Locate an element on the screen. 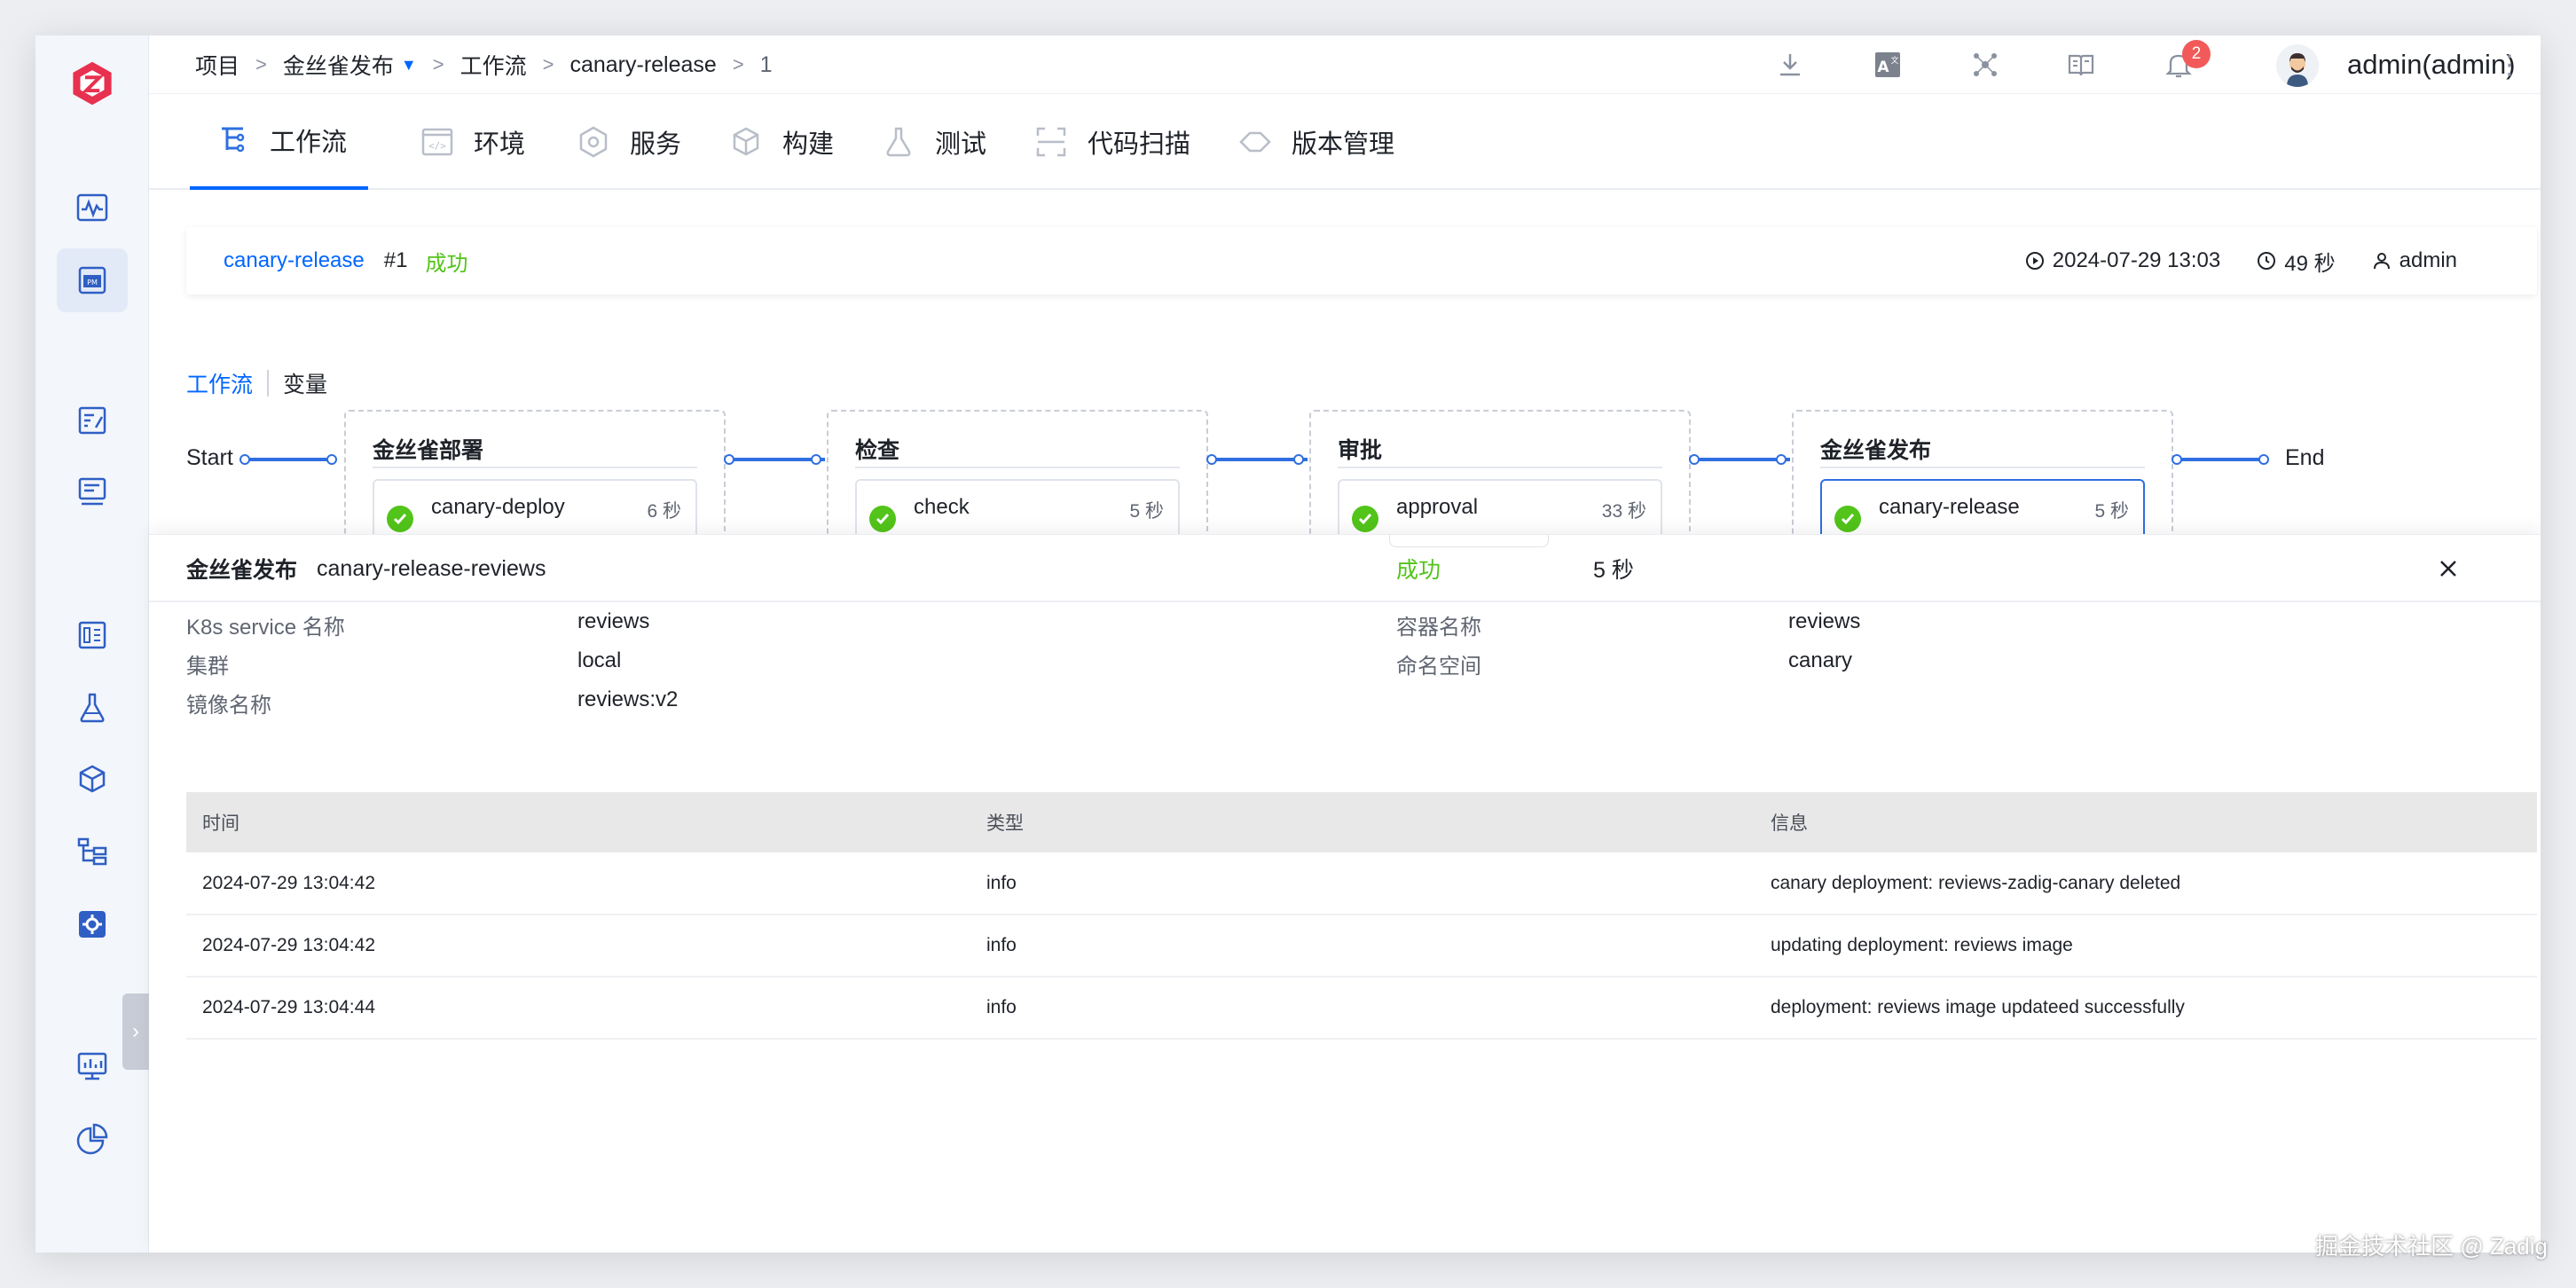  job-duration: 5 秒 is located at coordinates (1146, 511).